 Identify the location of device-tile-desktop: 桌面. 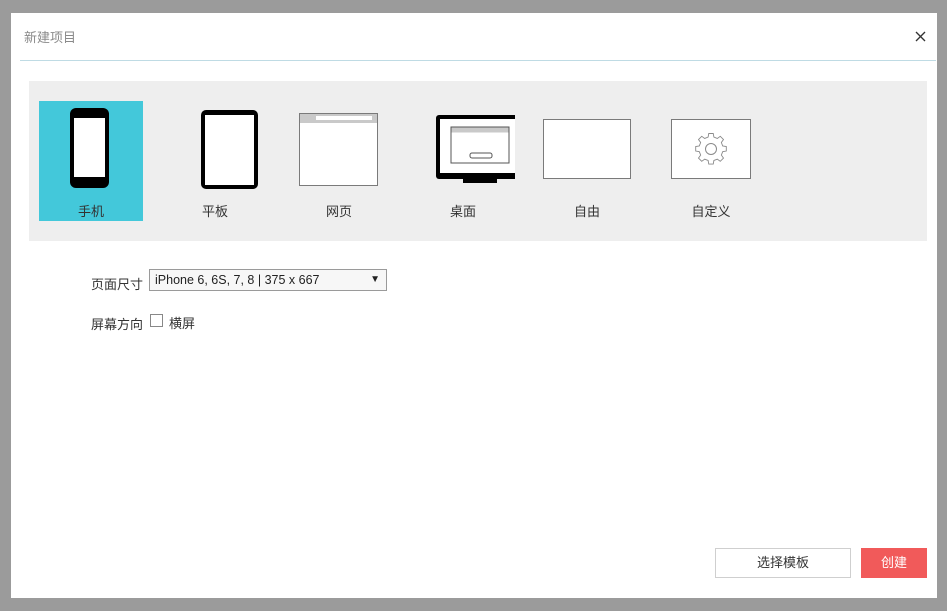
(463, 161).